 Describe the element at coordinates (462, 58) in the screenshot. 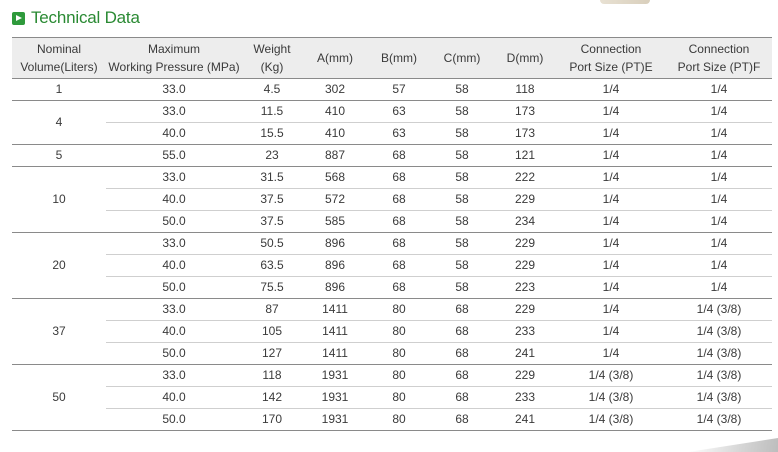

I see `header-c: C(mm)` at that location.